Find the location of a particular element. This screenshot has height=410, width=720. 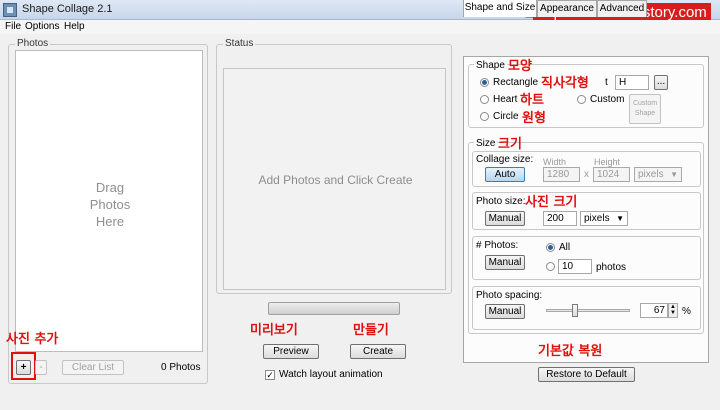

progress-bar is located at coordinates (334, 308).